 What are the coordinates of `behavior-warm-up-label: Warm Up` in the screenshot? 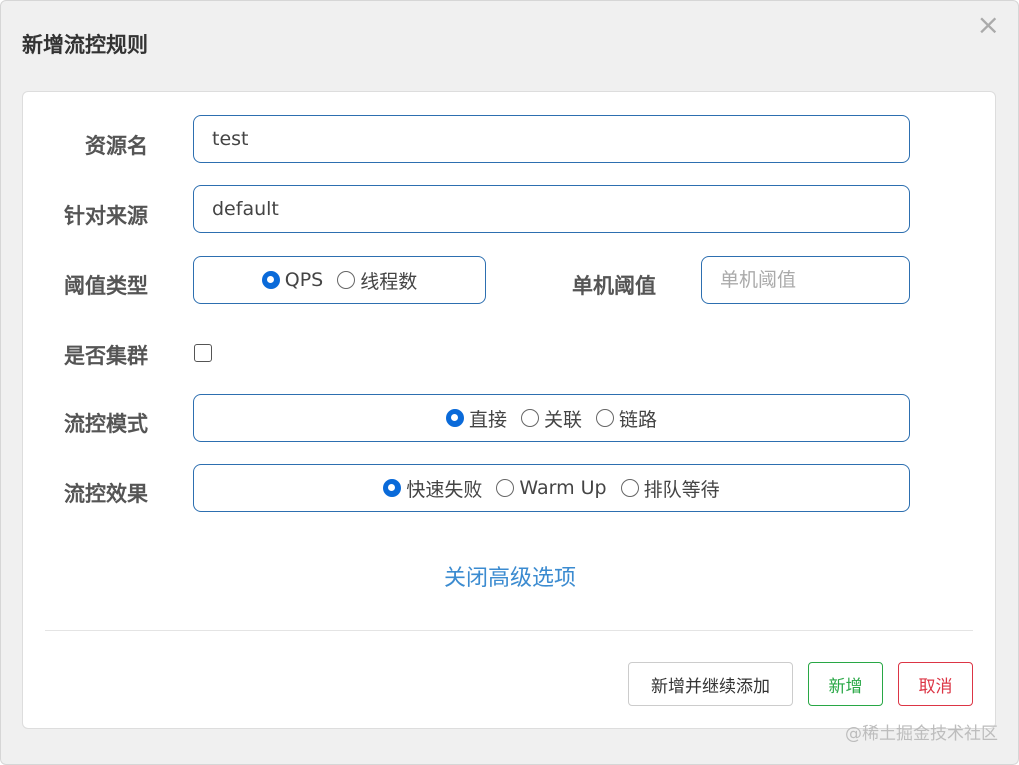 It's located at (563, 488).